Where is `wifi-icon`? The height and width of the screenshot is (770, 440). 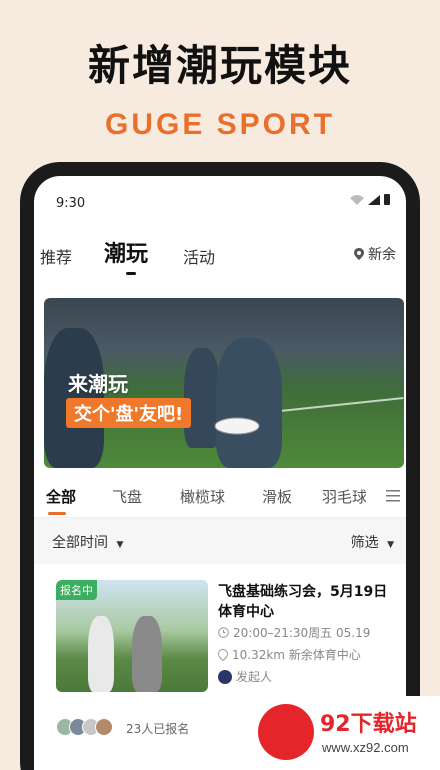 wifi-icon is located at coordinates (357, 199).